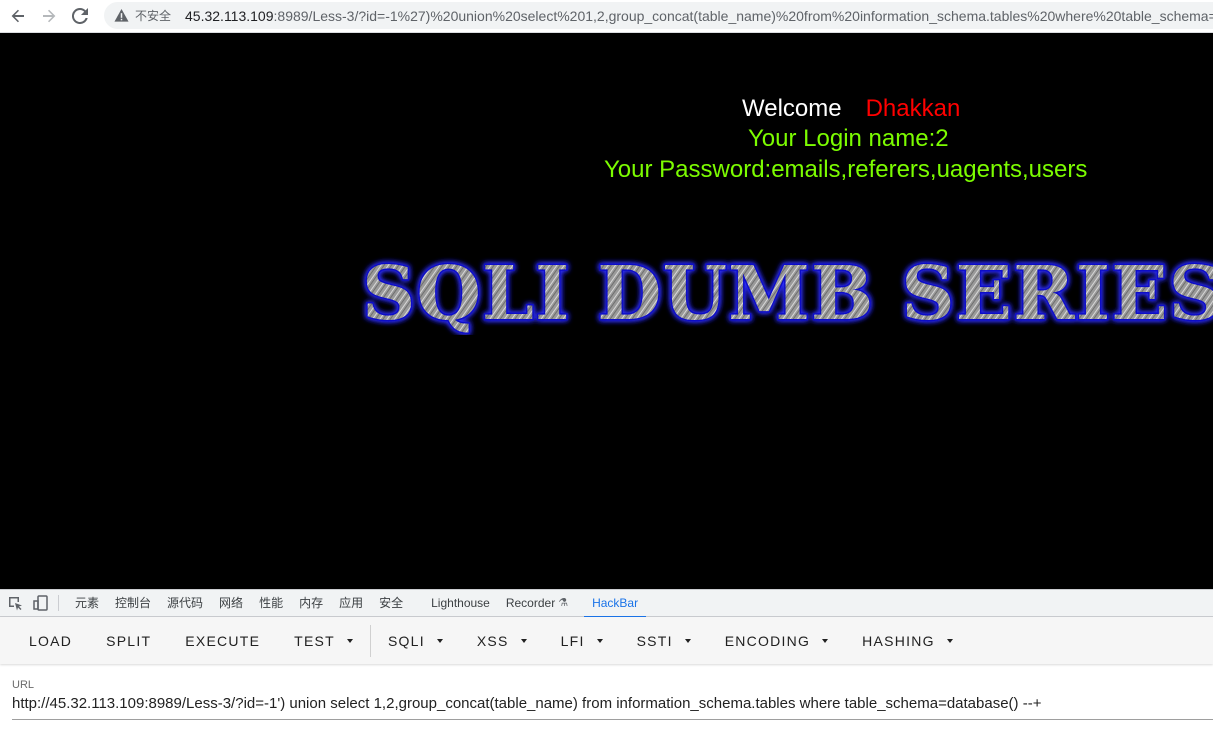  What do you see at coordinates (23, 685) in the screenshot?
I see `url-field-label: URL` at bounding box center [23, 685].